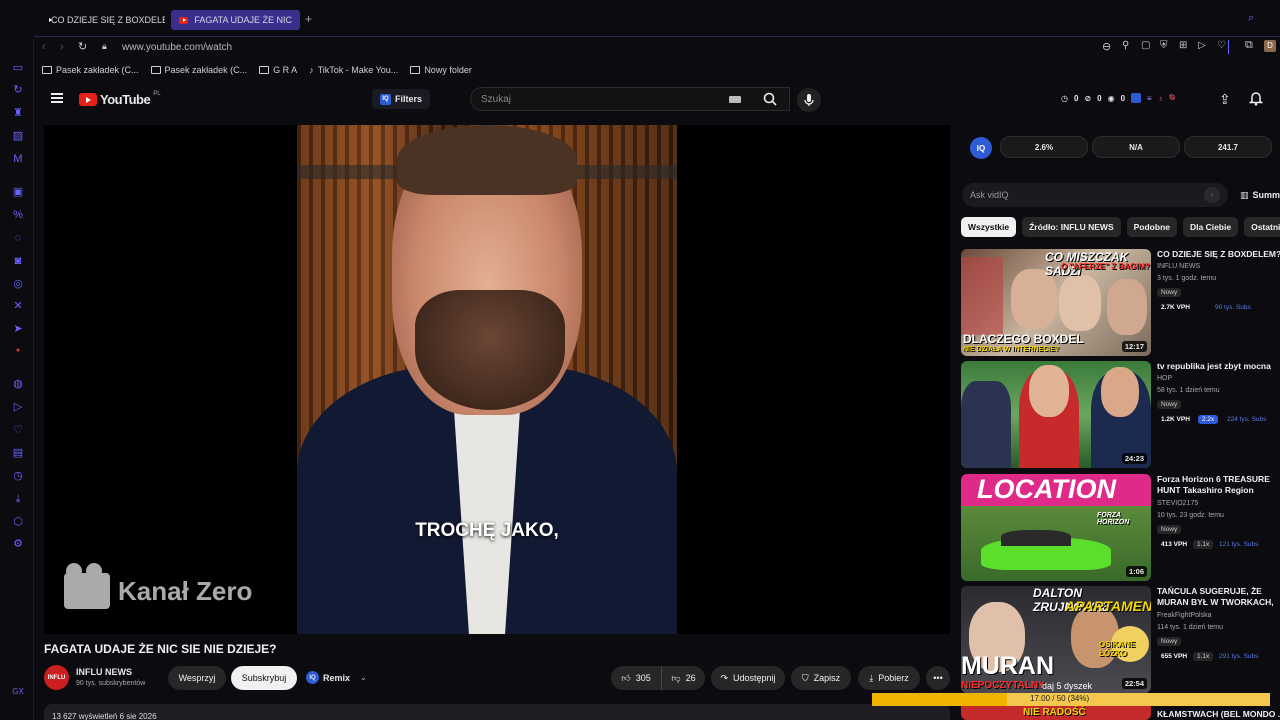 This screenshot has width=1280, height=720. I want to click on back-icon: ‹, so click(44, 47).